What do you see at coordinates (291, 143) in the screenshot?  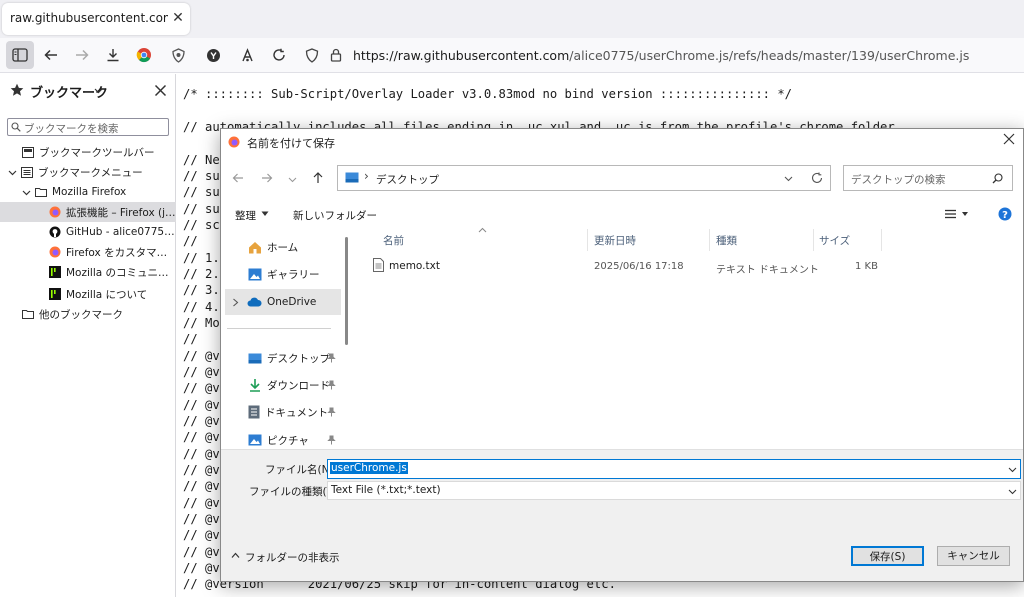 I see `dialog-title: 名前を付けて保存` at bounding box center [291, 143].